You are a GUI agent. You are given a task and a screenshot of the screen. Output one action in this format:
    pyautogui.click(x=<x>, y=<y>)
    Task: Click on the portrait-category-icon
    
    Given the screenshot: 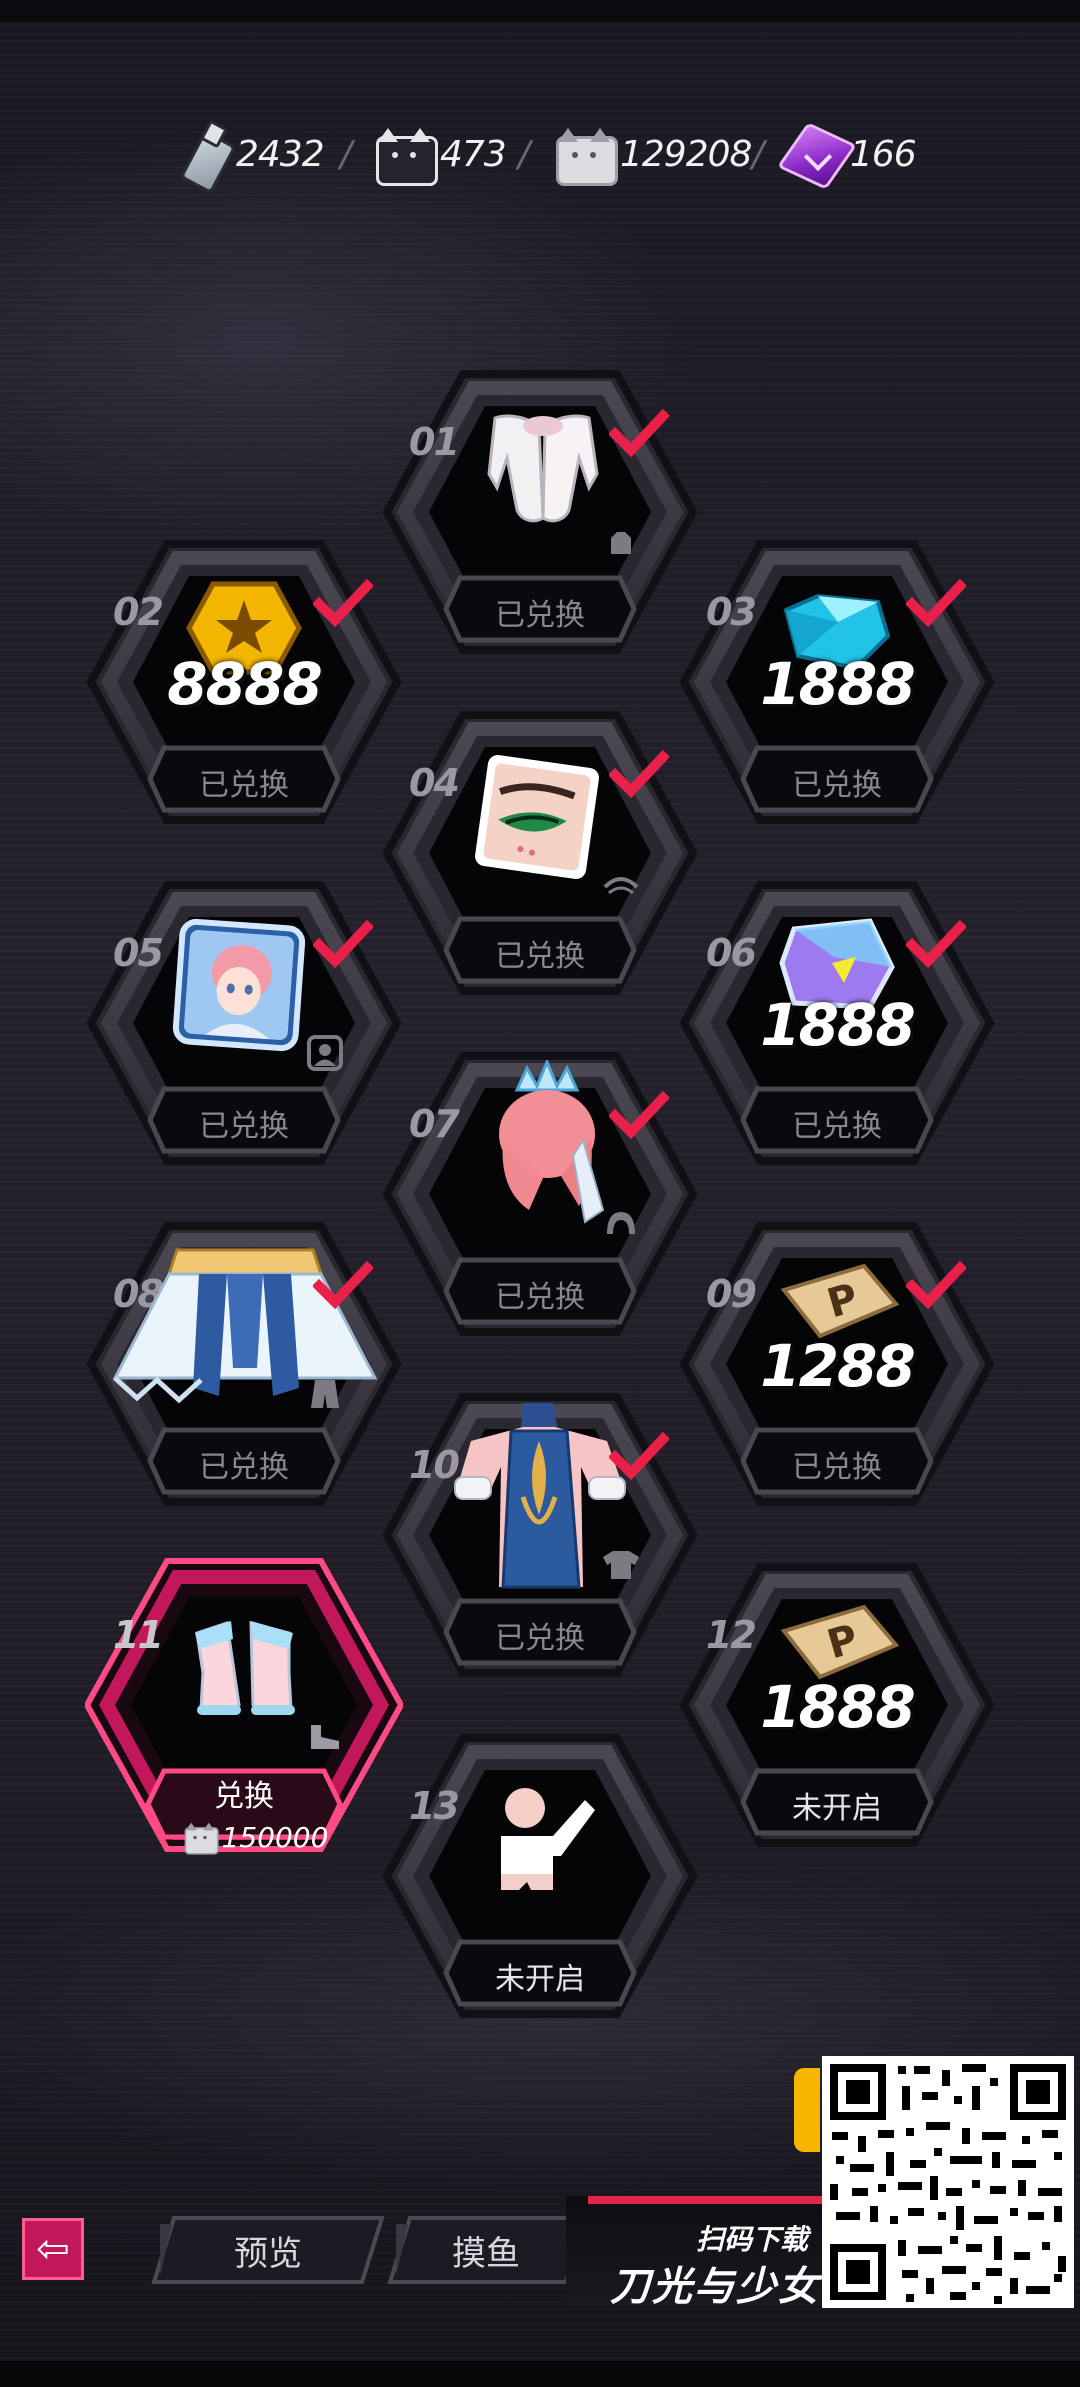 What is the action you would take?
    pyautogui.click(x=325, y=1053)
    